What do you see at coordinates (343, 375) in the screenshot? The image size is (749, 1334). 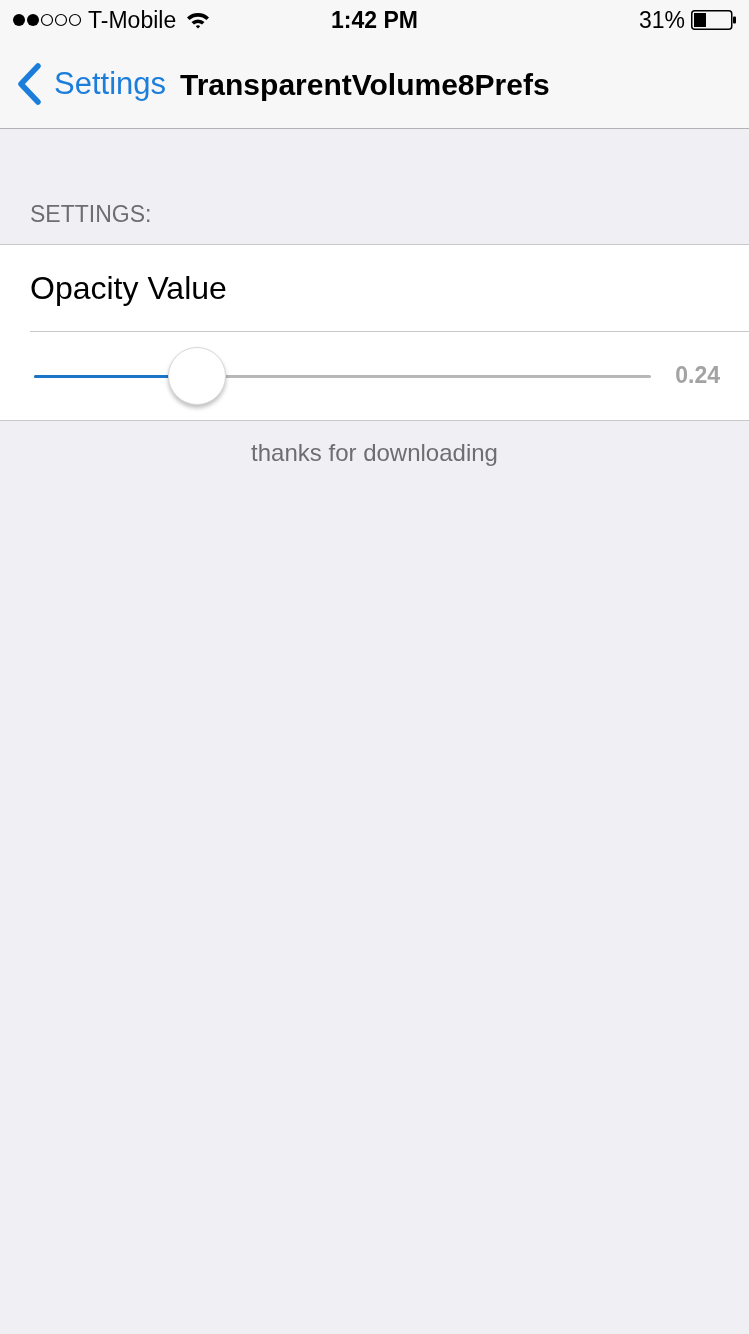 I see `slider-track` at bounding box center [343, 375].